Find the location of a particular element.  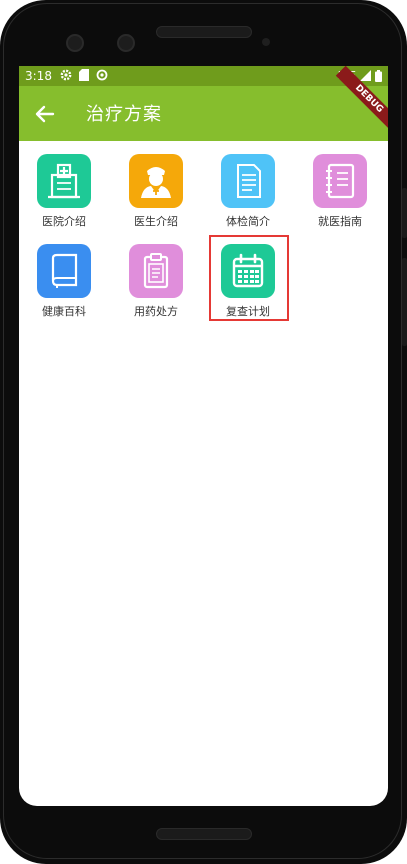

menu-item-checkup-intro: 体检简介 is located at coordinates (248, 194).